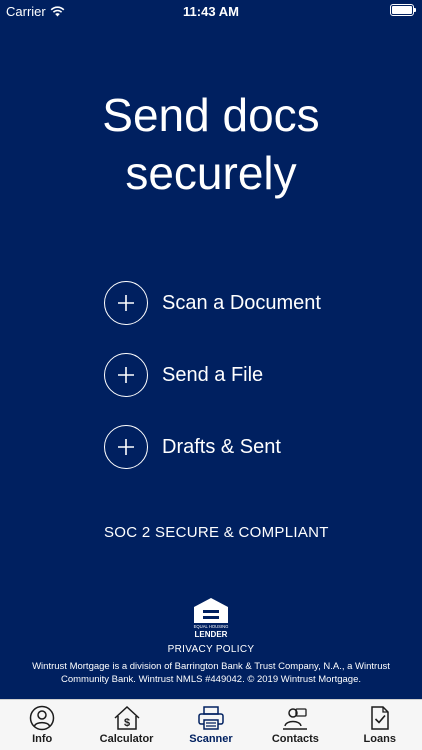 Image resolution: width=422 pixels, height=750 pixels. I want to click on tab-scanner-label: Scanner, so click(211, 739).